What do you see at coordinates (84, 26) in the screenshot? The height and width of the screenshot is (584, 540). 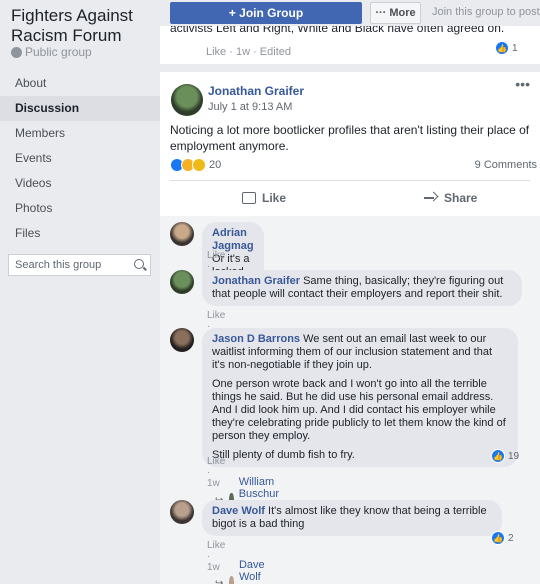 I see `group-name: Fighters Against Racism Forum` at bounding box center [84, 26].